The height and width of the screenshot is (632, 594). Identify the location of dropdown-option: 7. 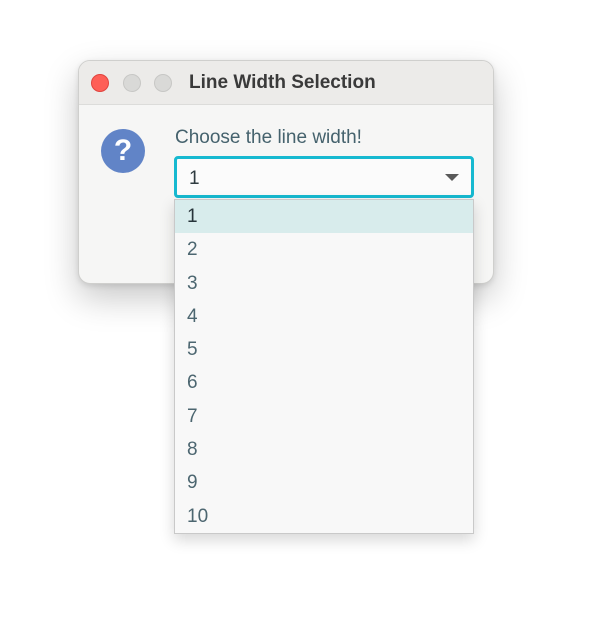
(324, 416).